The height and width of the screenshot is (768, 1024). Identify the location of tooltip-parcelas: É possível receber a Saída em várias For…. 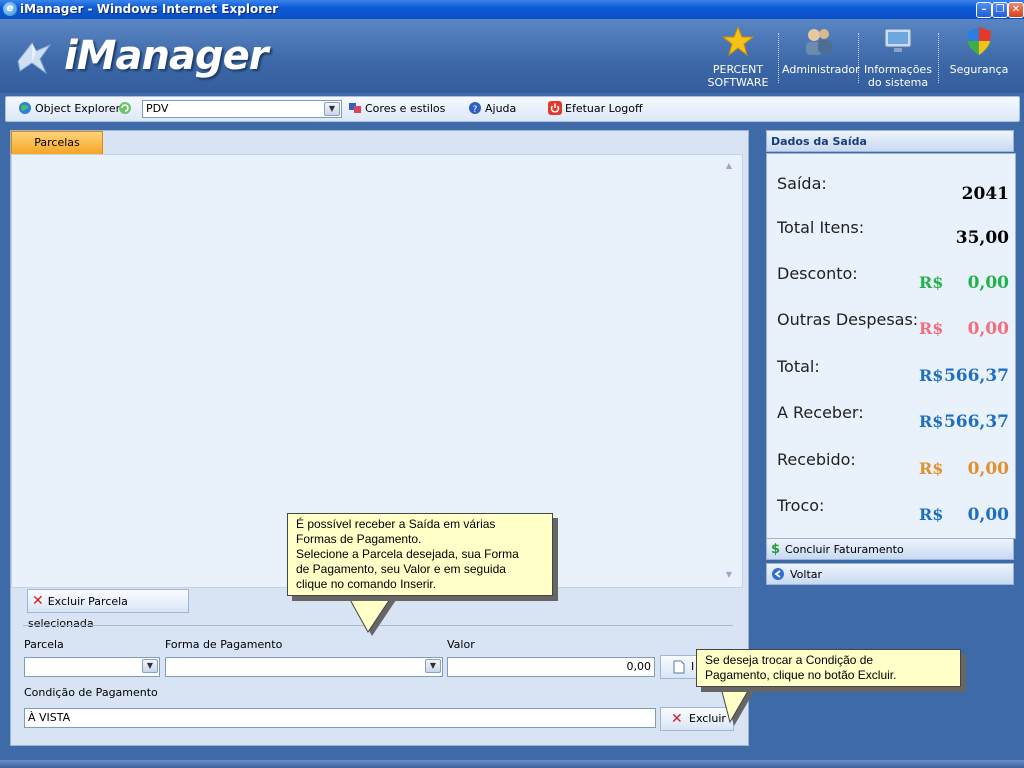
(420, 554).